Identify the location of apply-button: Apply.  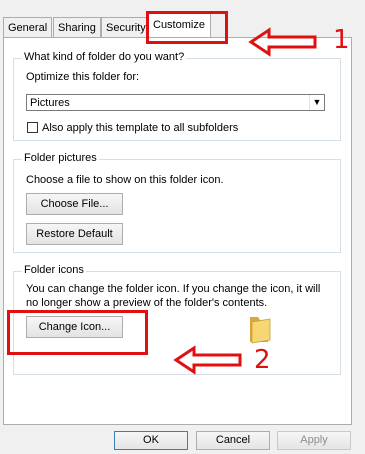
(314, 440).